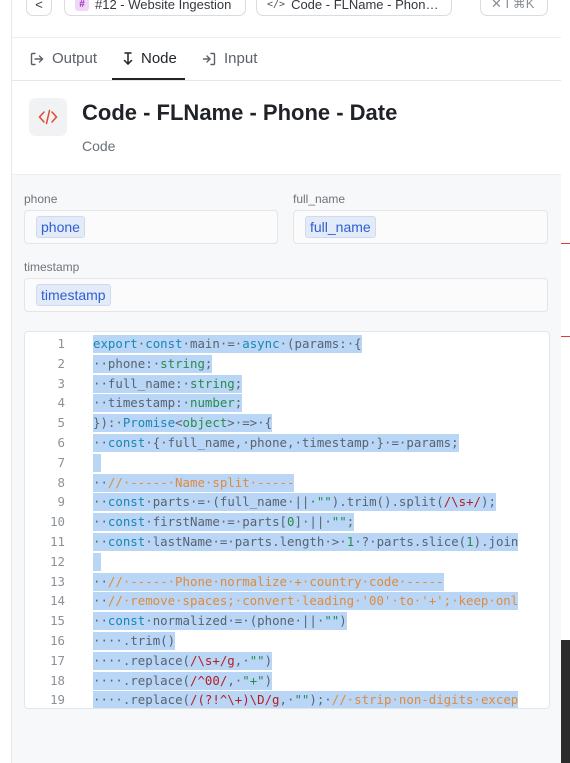 The image size is (570, 763). I want to click on node-arrow-icon, so click(128, 58).